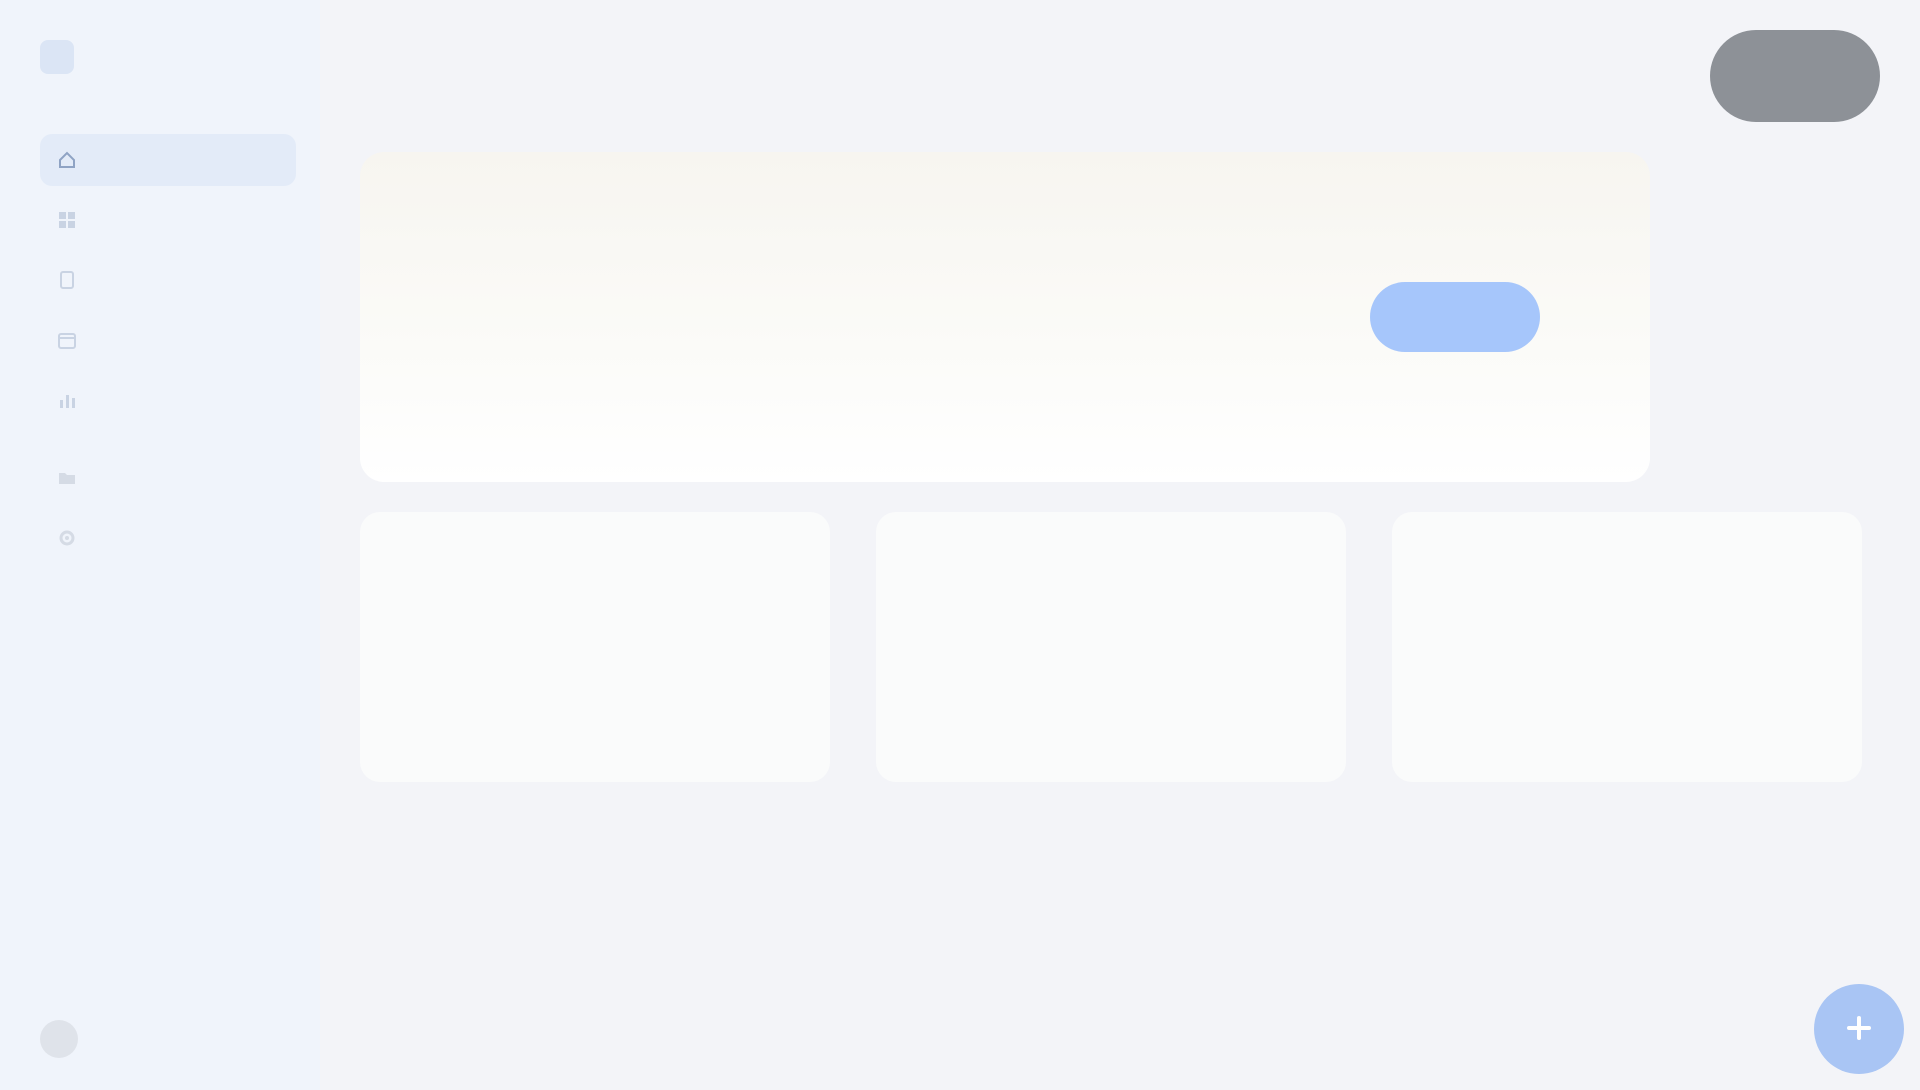 This screenshot has width=1920, height=1090. Describe the element at coordinates (67, 538) in the screenshot. I see `settings-icon` at that location.